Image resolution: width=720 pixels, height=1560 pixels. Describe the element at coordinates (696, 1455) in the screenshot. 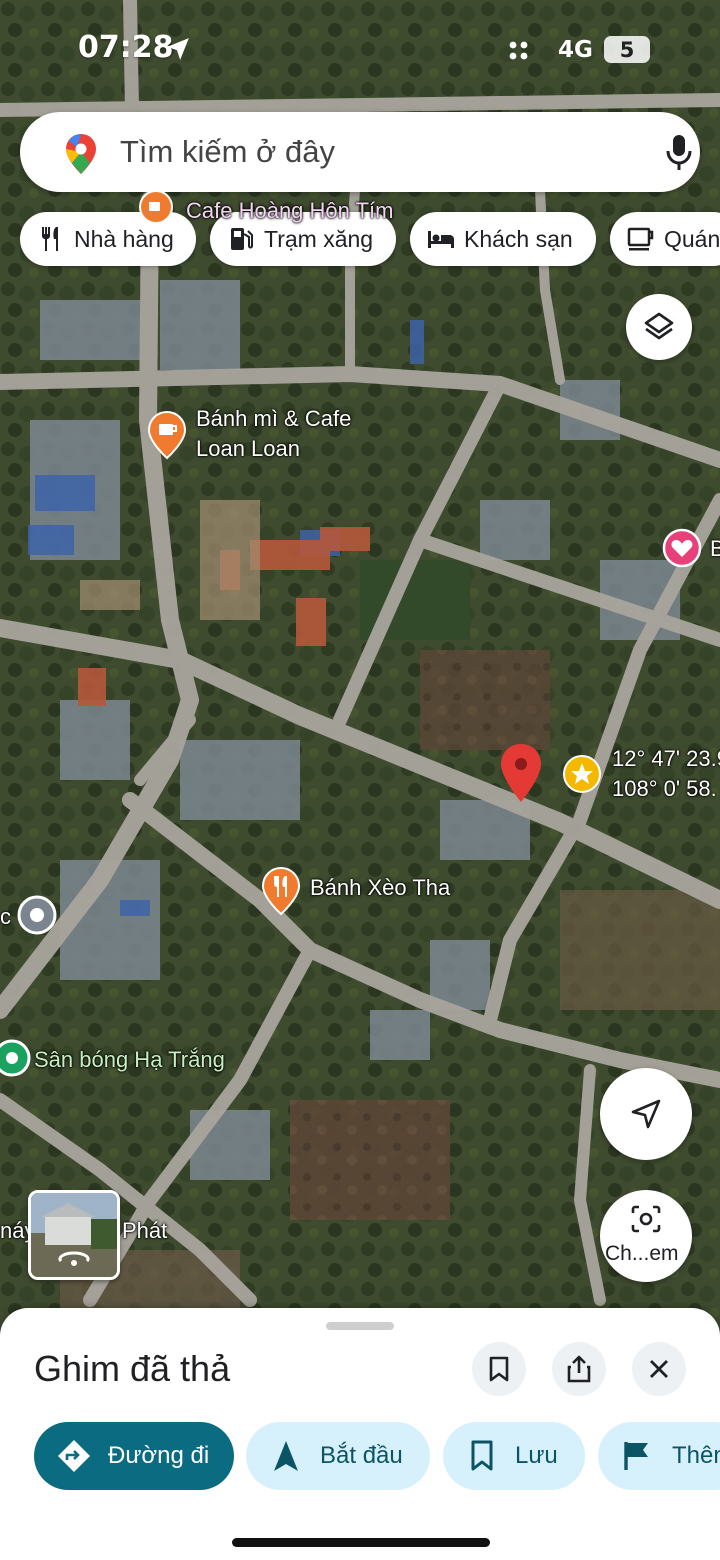

I see `more-label: Thên` at that location.